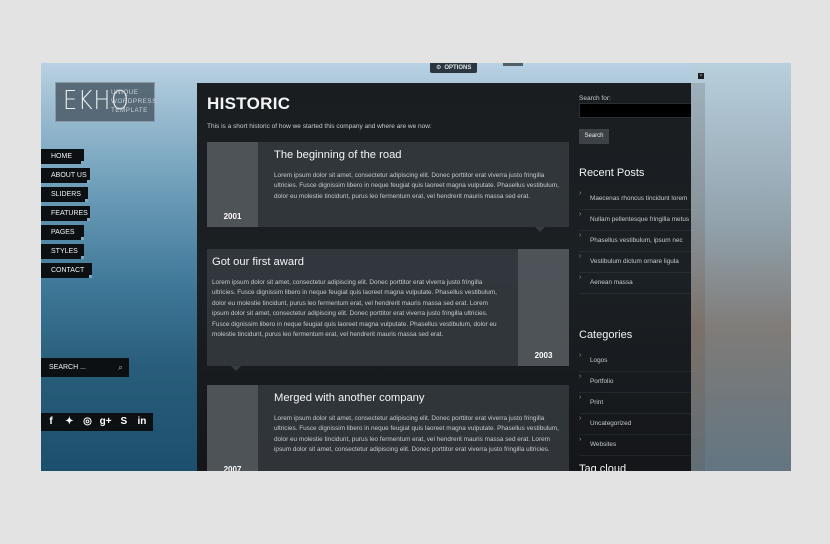 The width and height of the screenshot is (830, 544). Describe the element at coordinates (349, 398) in the screenshot. I see `entry-title: Merged with another company` at that location.